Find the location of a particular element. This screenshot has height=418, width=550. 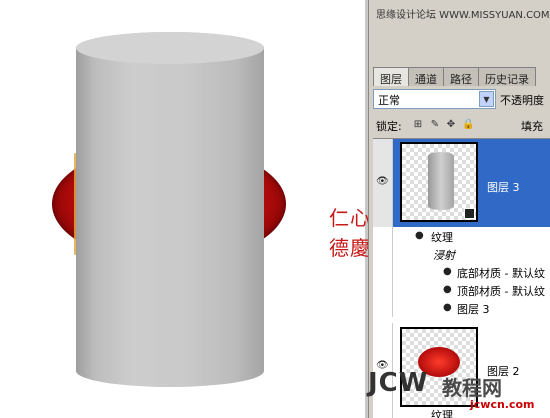

effect-row-bottom-material: ● 底部材质 - 默认纹 is located at coordinates (461, 272).